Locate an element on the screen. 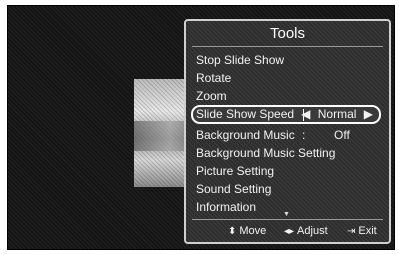 The image size is (399, 255). panel-title: Tools is located at coordinates (287, 33).